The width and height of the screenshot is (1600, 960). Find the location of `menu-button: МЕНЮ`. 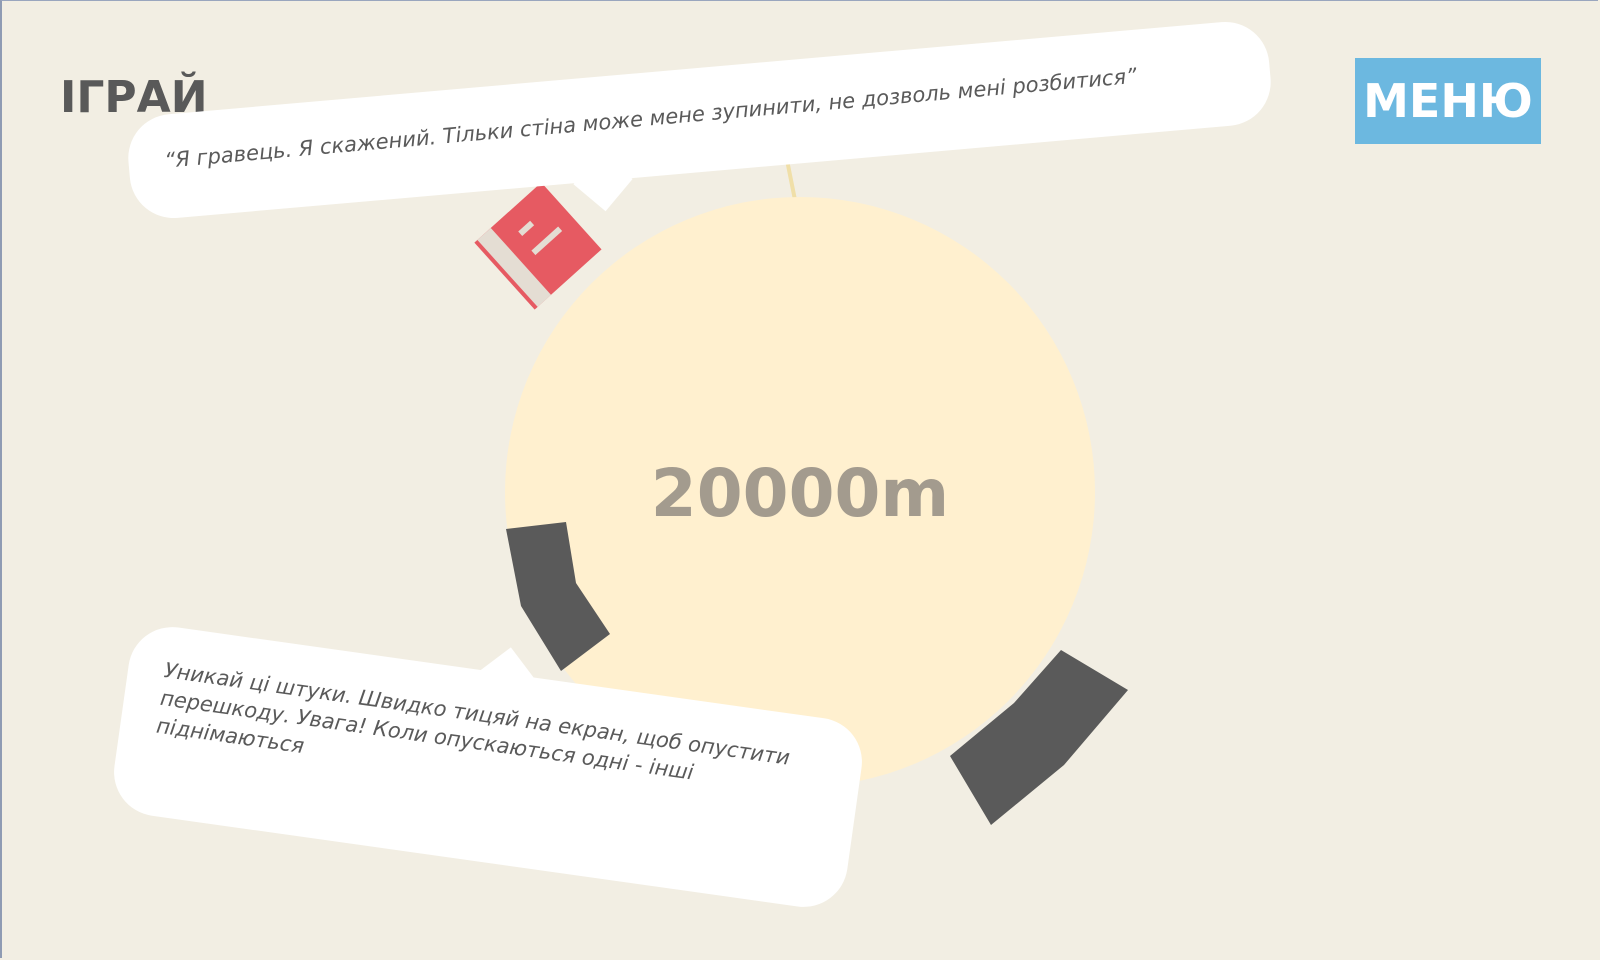

menu-button: МЕНЮ is located at coordinates (1448, 101).